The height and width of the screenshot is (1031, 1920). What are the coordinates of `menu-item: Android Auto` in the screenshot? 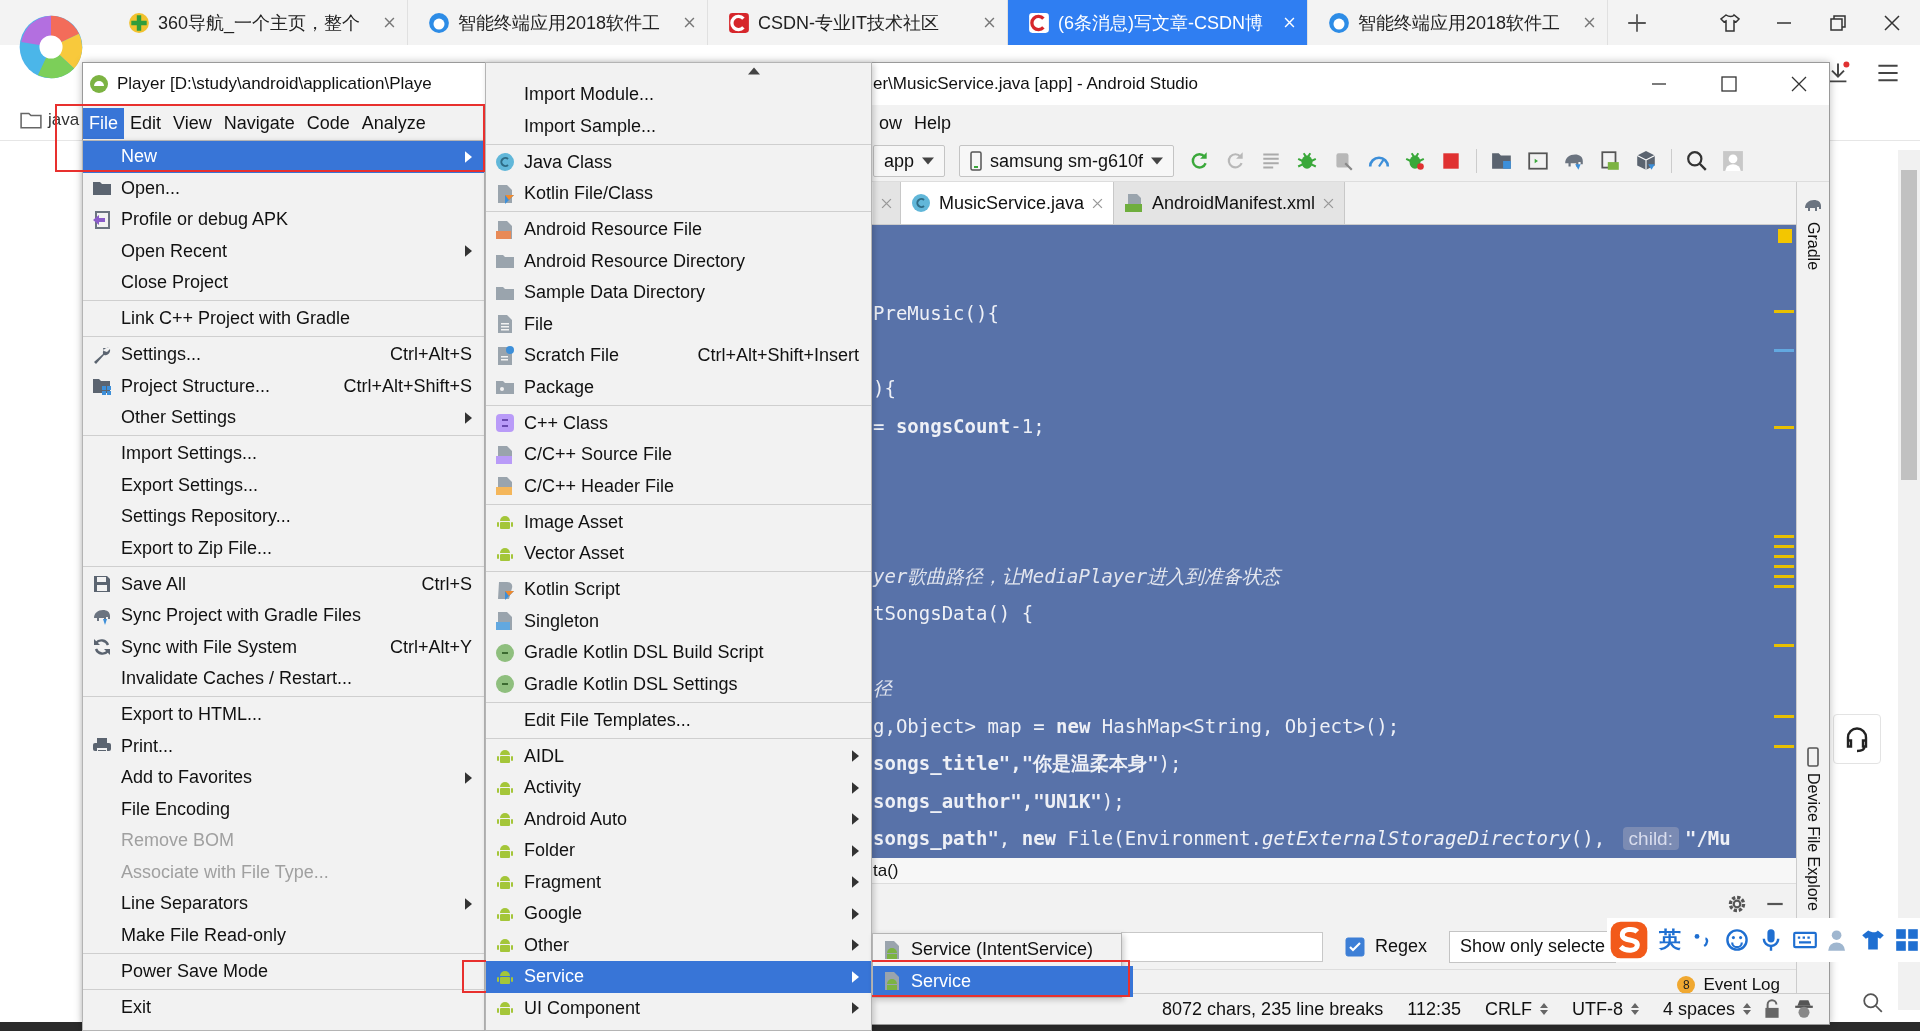 It's located at (678, 819).